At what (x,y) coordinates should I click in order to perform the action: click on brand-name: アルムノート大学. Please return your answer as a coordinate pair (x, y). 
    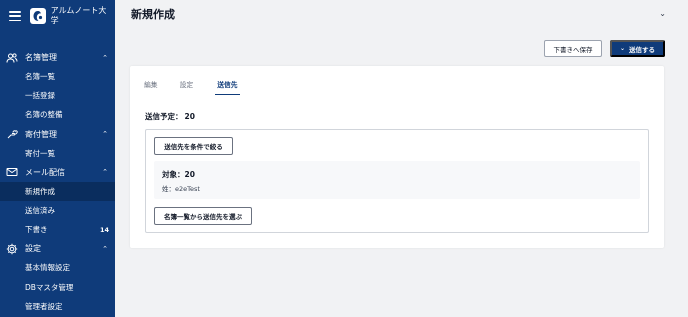
    Looking at the image, I should click on (78, 15).